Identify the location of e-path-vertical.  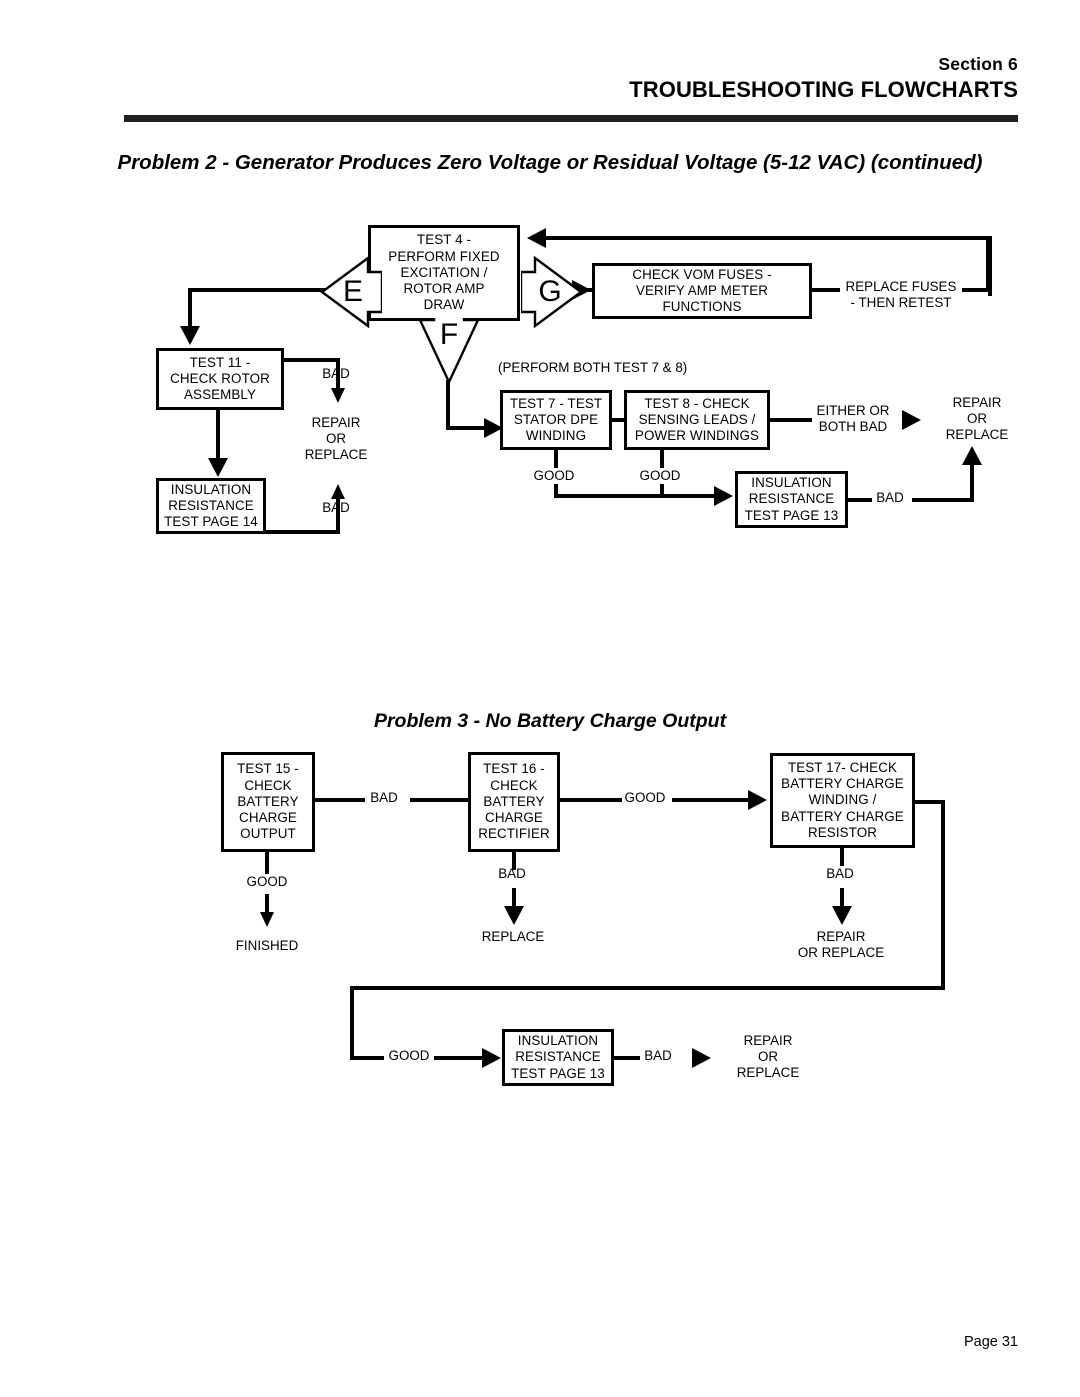
(190, 308).